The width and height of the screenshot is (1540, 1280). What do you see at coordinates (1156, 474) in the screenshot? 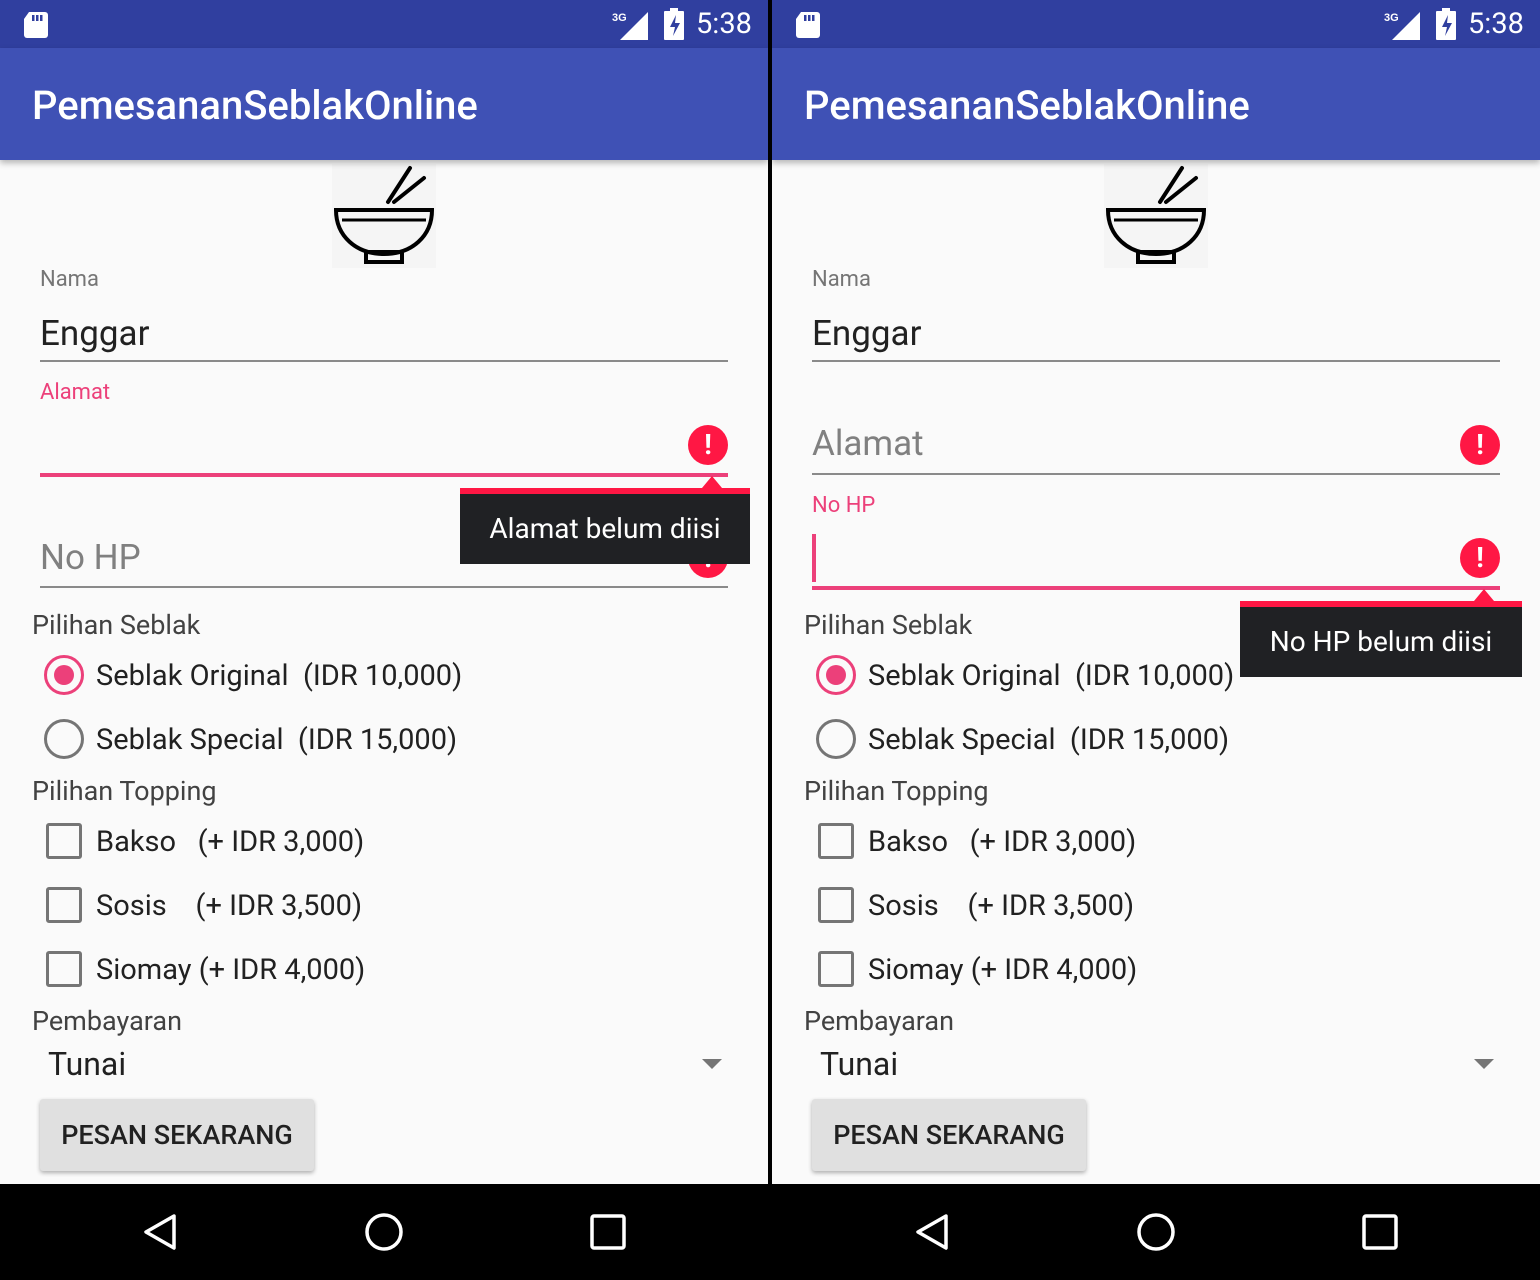
I see `alamat-underline` at bounding box center [1156, 474].